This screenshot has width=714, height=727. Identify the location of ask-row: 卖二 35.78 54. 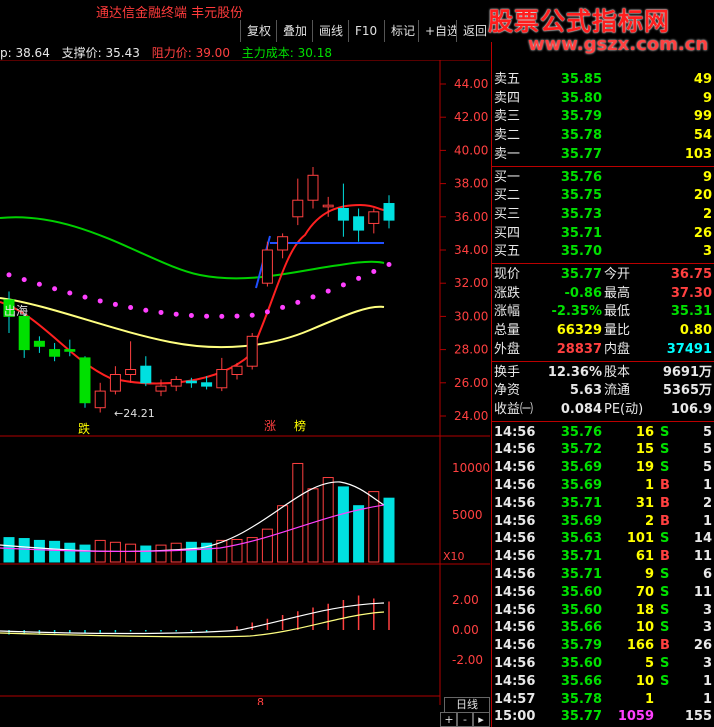
(603, 136).